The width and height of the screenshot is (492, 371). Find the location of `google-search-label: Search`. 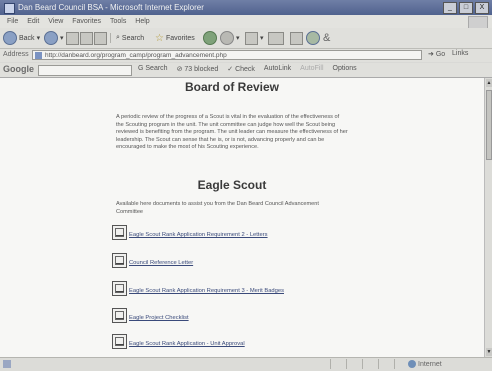

google-search-label: Search is located at coordinates (156, 68).